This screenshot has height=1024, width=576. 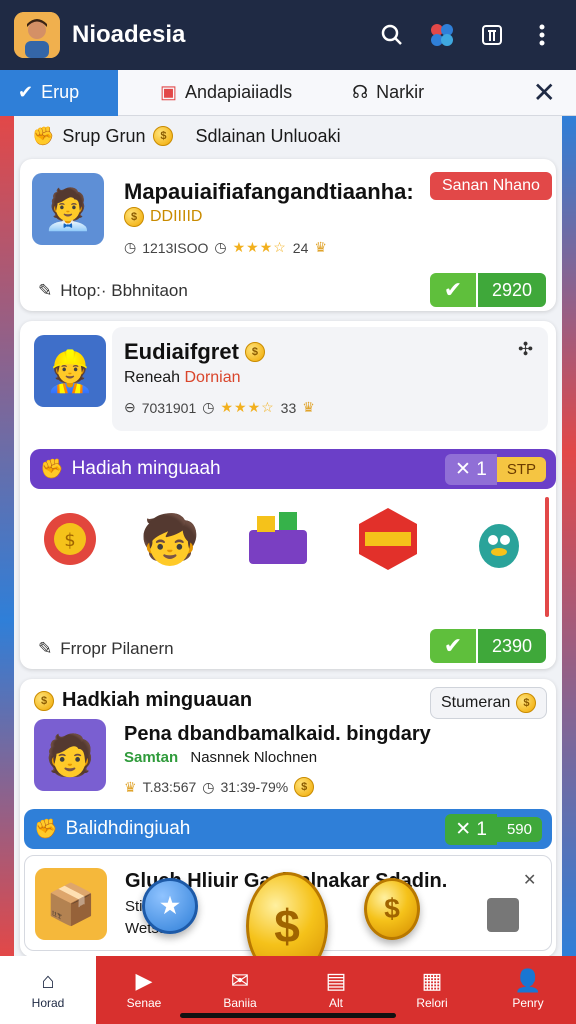 What do you see at coordinates (170, 906) in the screenshot?
I see `floating-badge-icon: ★` at bounding box center [170, 906].